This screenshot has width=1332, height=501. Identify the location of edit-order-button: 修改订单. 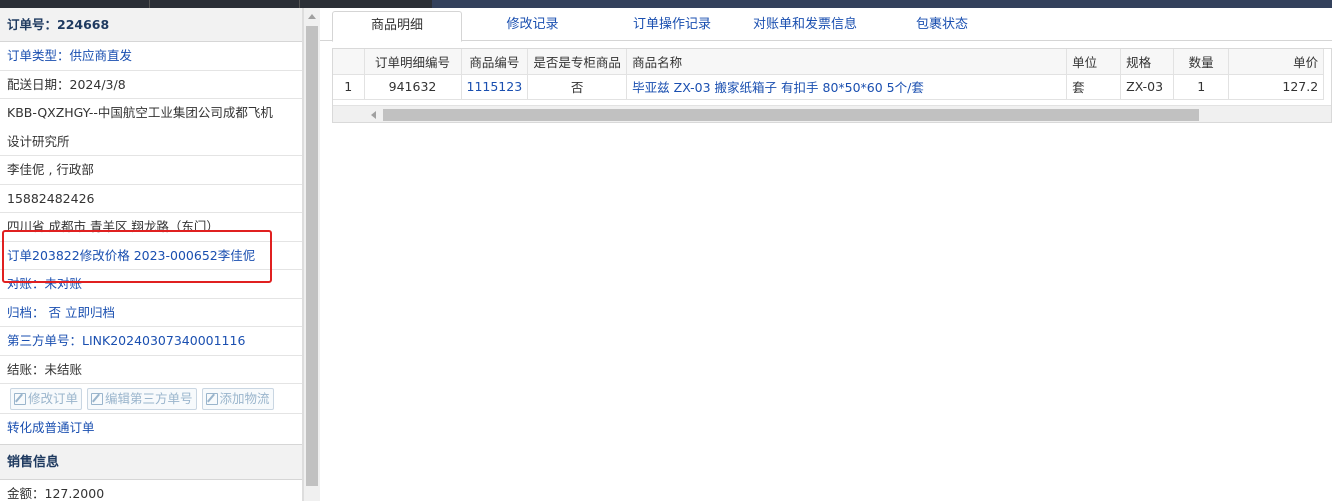
(46, 398).